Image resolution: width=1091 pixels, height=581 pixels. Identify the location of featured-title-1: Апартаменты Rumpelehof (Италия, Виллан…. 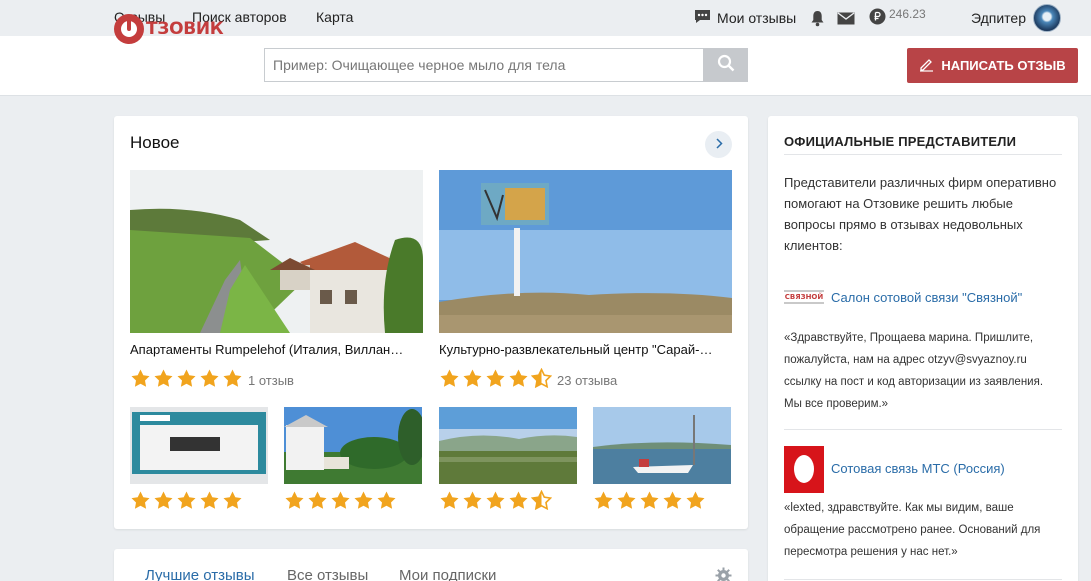
(275, 349).